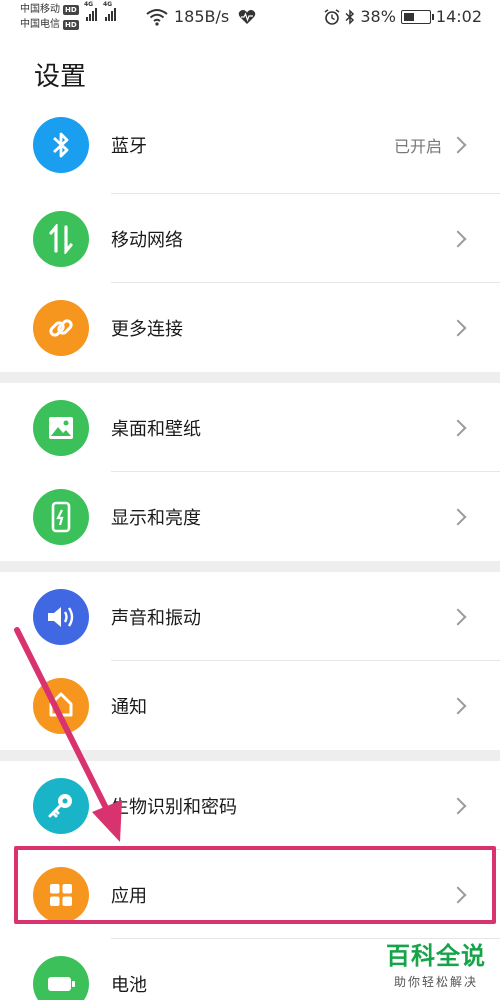  What do you see at coordinates (436, 956) in the screenshot?
I see `watermark-title: 百科全说` at bounding box center [436, 956].